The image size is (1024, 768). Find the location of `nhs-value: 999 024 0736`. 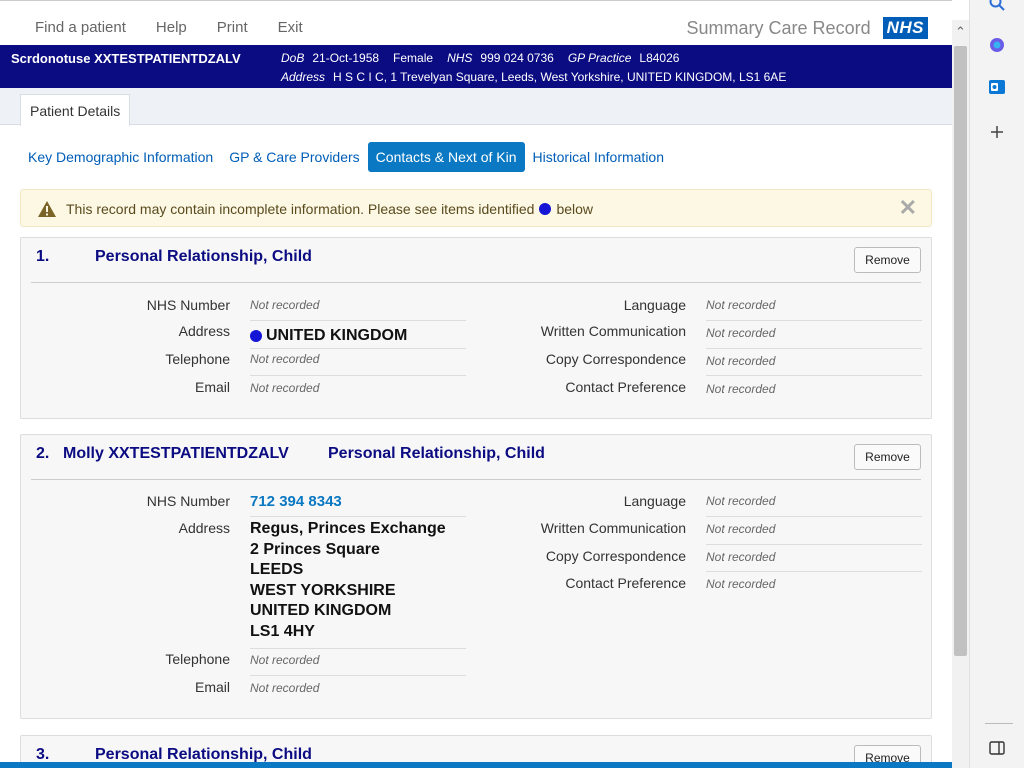

nhs-value: 999 024 0736 is located at coordinates (517, 58).